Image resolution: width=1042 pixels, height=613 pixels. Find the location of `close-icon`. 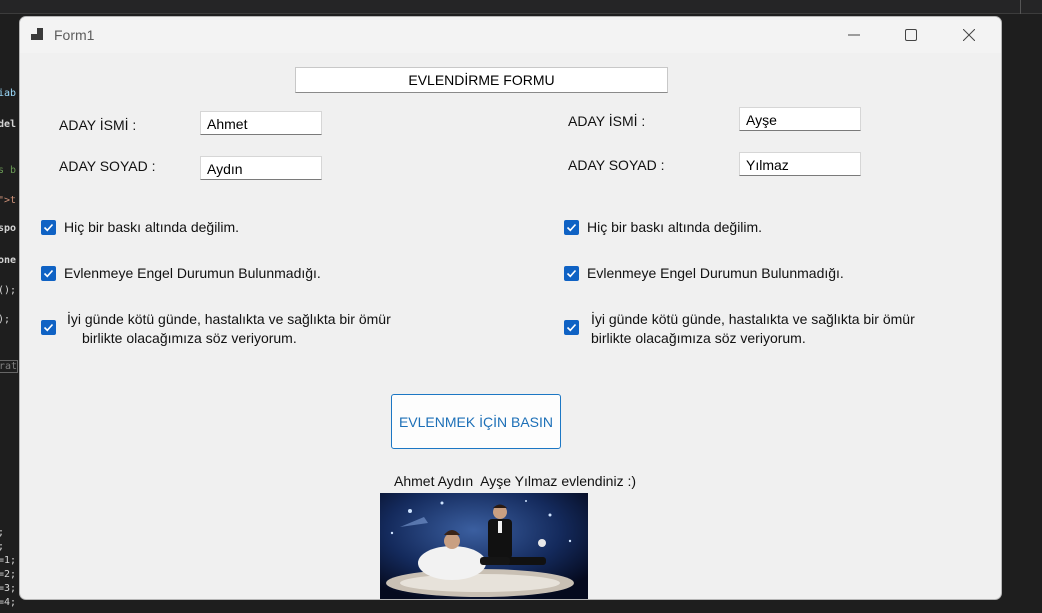

close-icon is located at coordinates (969, 35).